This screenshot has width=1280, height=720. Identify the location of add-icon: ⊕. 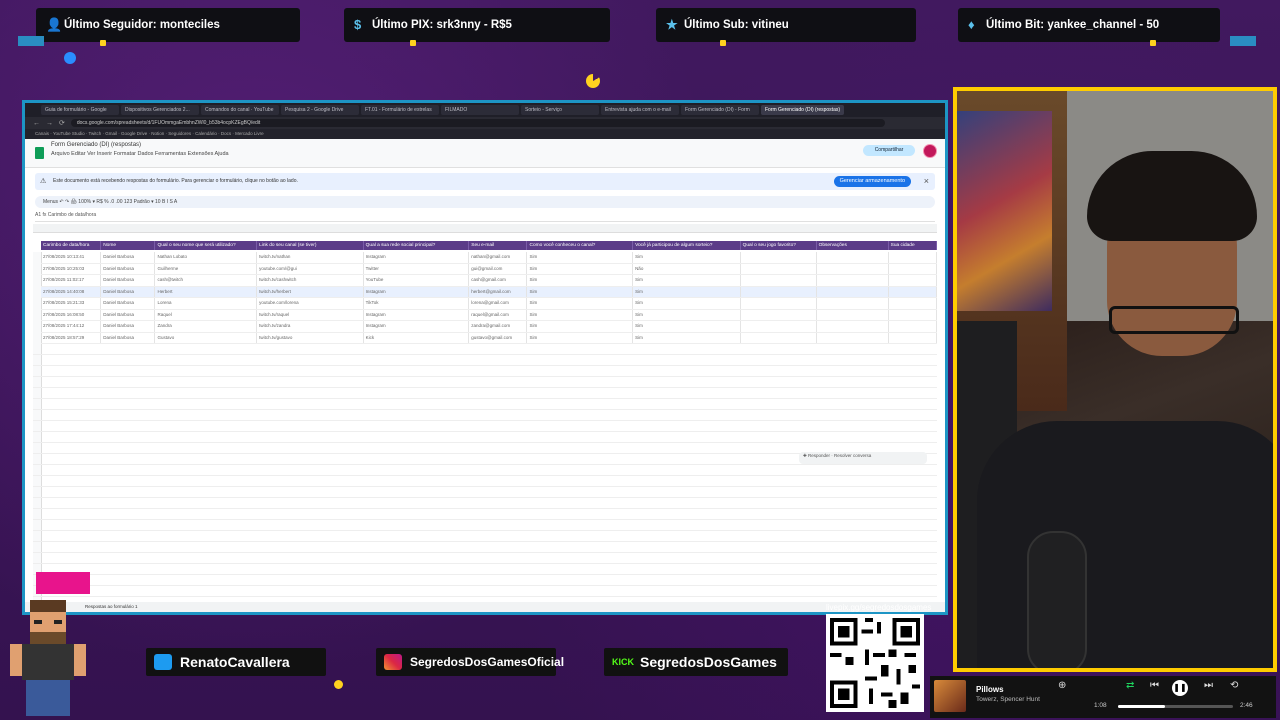
(1062, 685).